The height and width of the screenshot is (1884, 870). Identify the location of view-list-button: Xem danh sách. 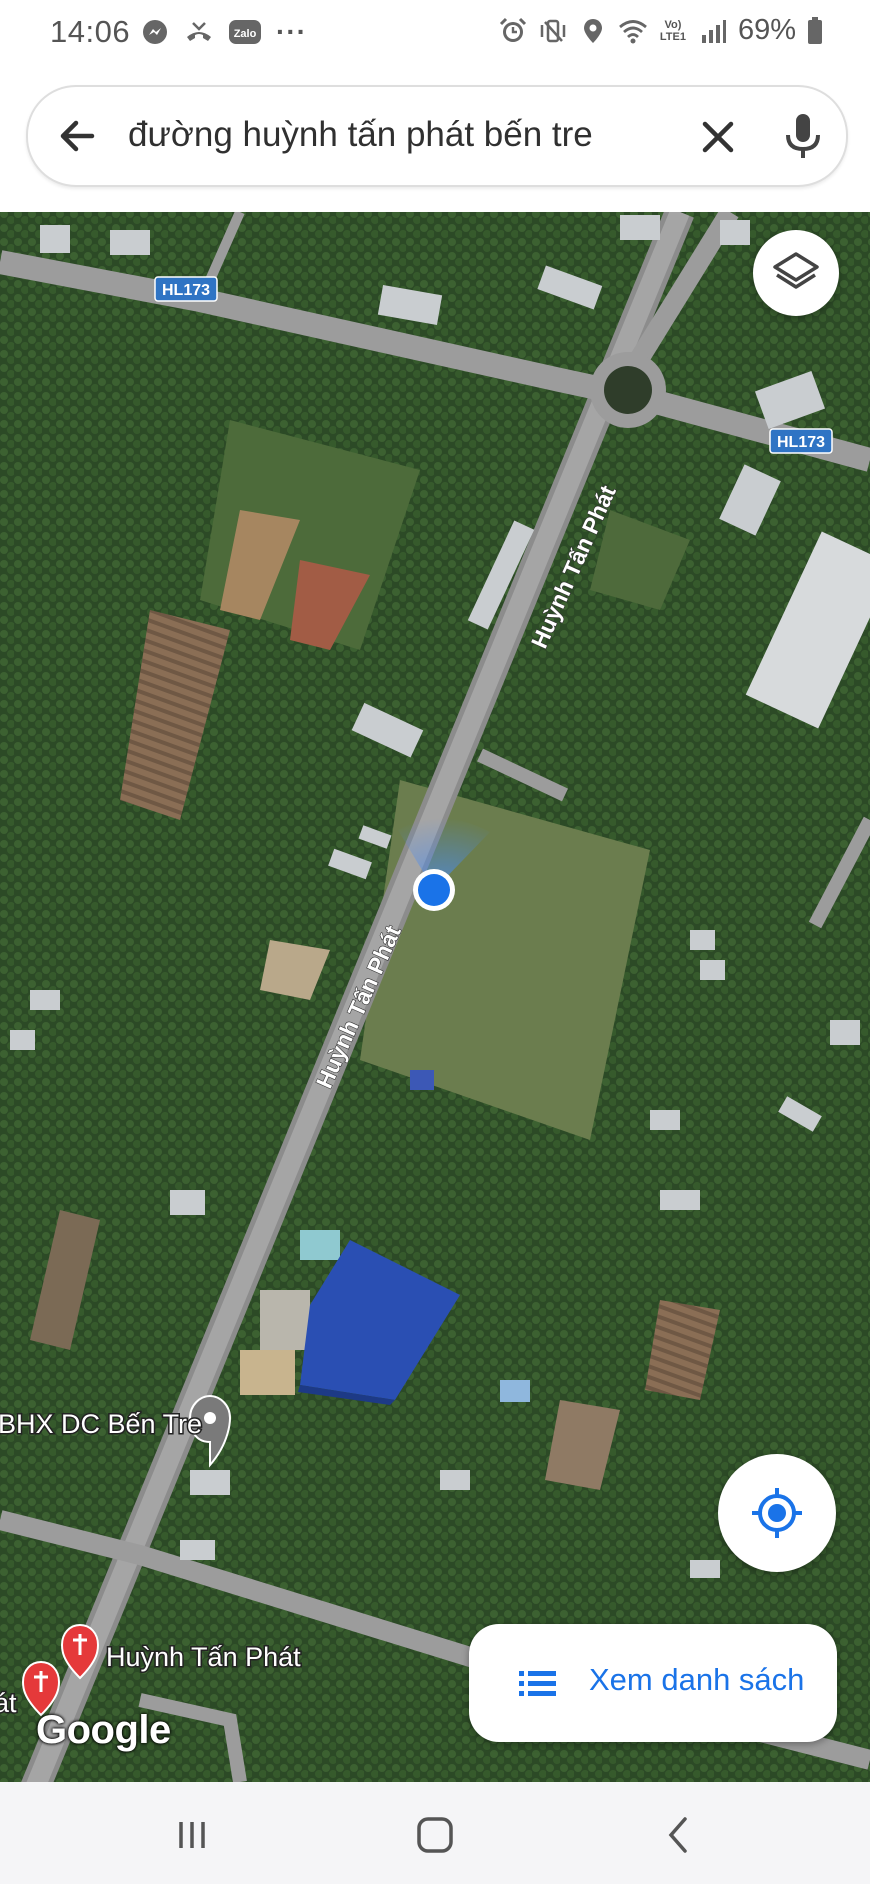
(653, 1683).